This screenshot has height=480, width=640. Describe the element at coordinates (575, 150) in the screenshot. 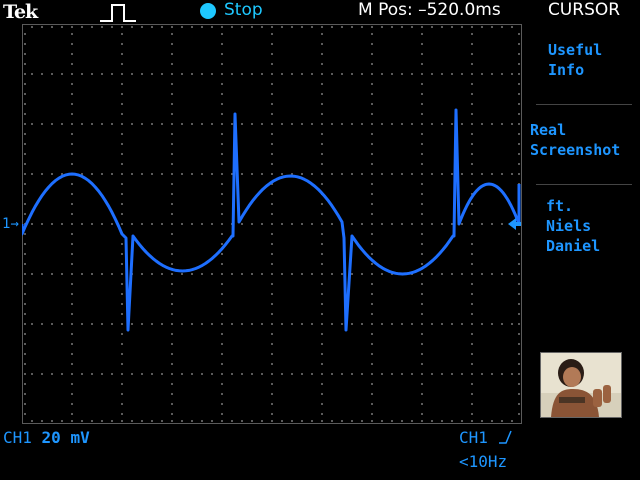

I see `menu-item-line: Screenshot` at that location.